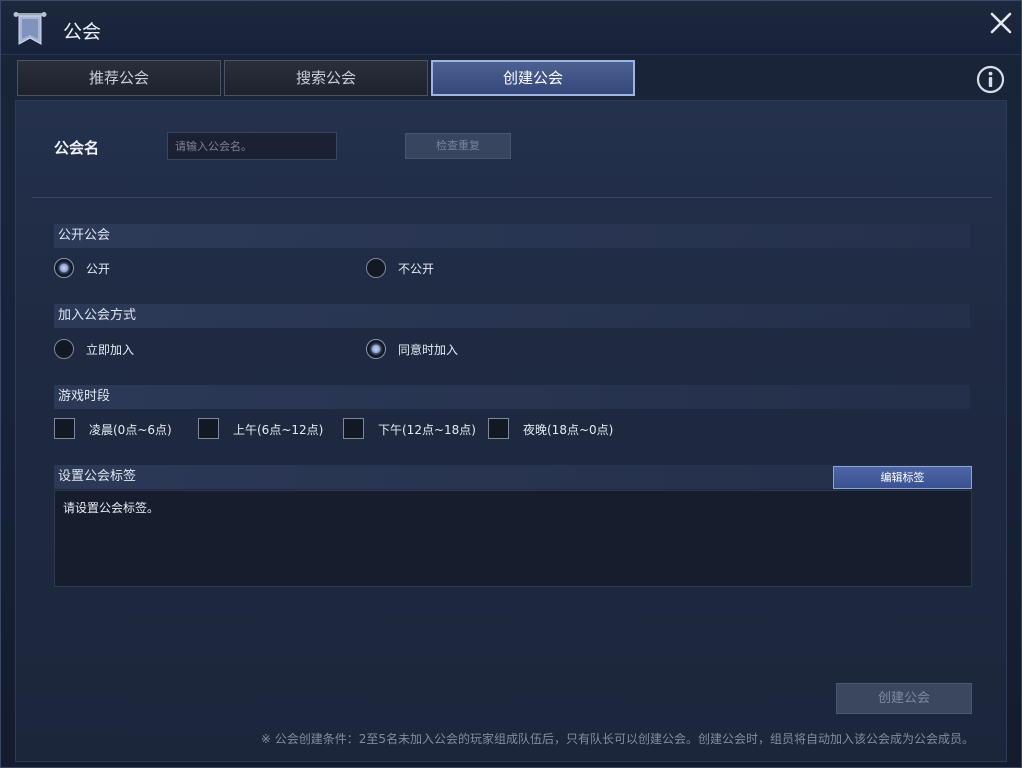  What do you see at coordinates (427, 430) in the screenshot?
I see `checkbox-label: 下午(12点~18点)` at bounding box center [427, 430].